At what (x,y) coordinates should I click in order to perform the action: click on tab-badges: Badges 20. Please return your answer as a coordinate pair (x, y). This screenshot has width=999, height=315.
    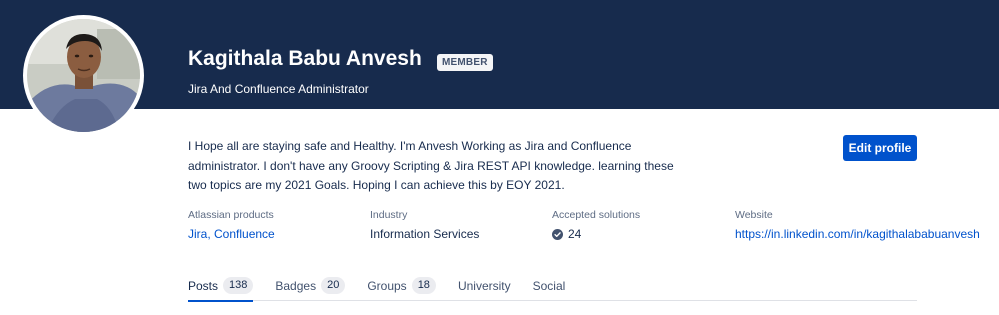
    Looking at the image, I should click on (310, 289).